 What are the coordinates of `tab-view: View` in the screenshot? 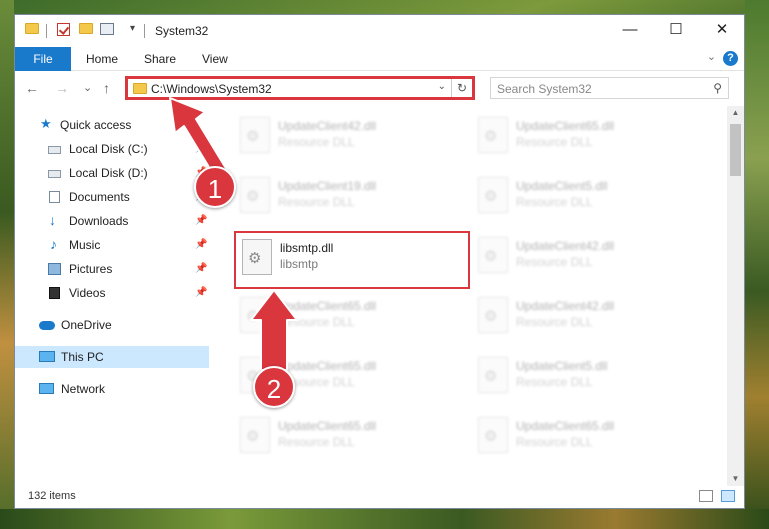 It's located at (215, 59).